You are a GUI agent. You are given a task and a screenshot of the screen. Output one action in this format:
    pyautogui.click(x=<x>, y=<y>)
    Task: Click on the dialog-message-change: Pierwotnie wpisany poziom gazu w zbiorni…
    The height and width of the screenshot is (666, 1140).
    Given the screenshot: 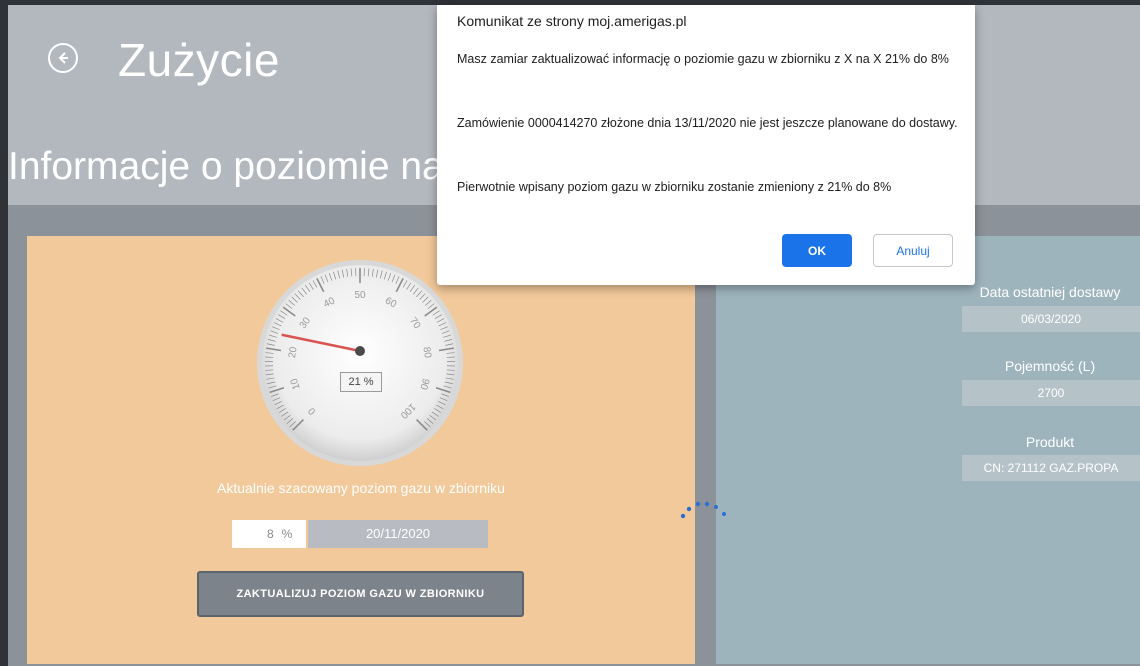 What is the action you would take?
    pyautogui.click(x=674, y=187)
    